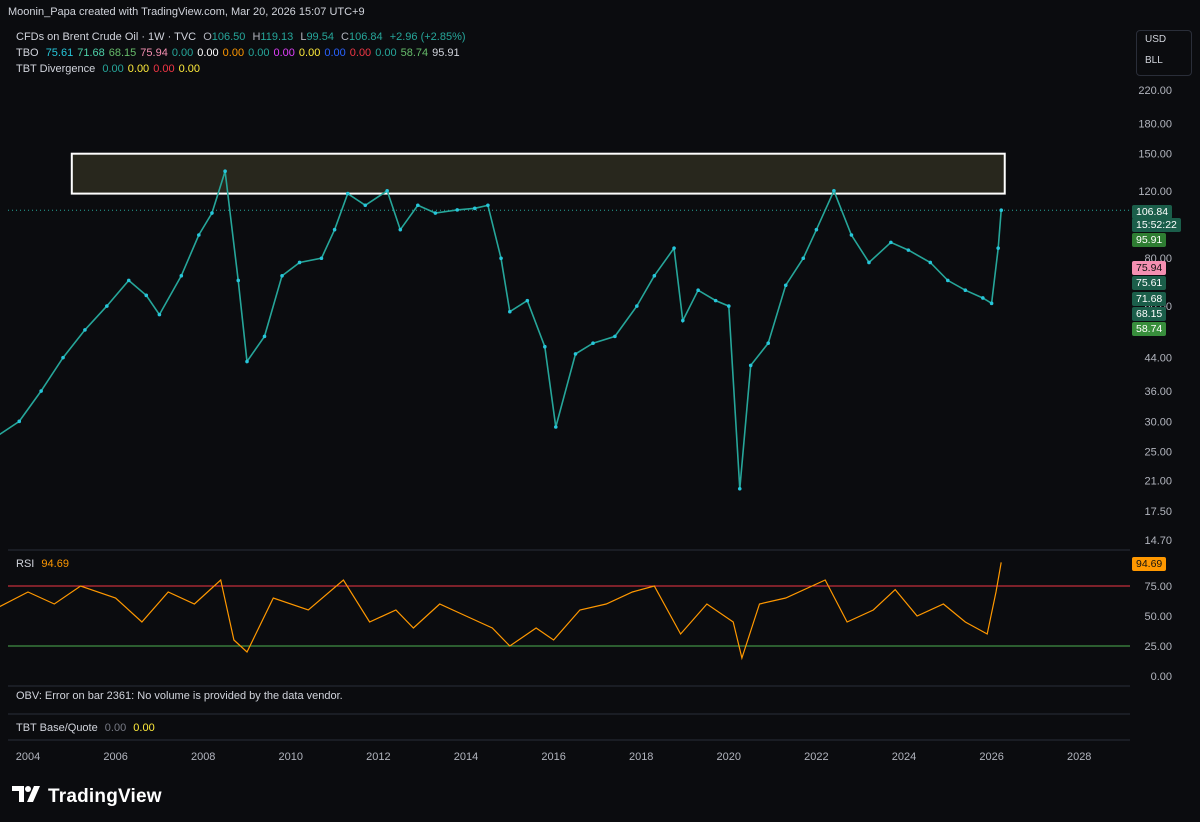 Image resolution: width=1200 pixels, height=822 pixels. Describe the element at coordinates (1149, 564) in the screenshot. I see `rsi-tag: 94.69` at that location.